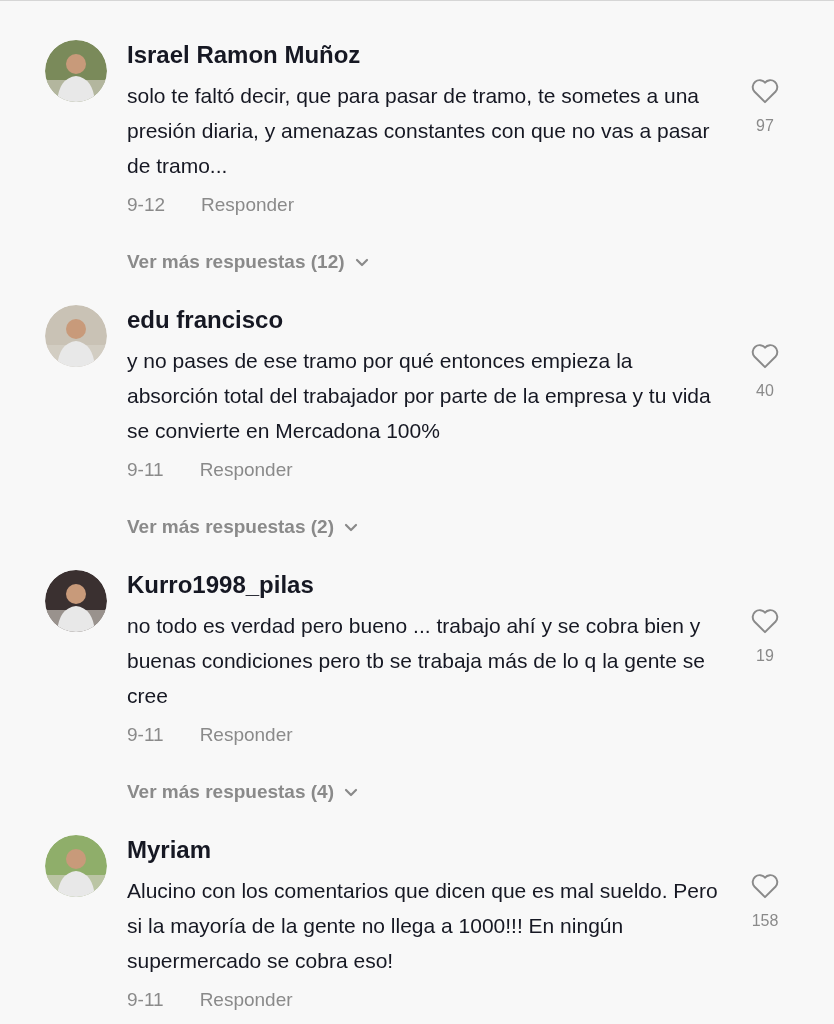 The width and height of the screenshot is (834, 1024). What do you see at coordinates (248, 262) in the screenshot?
I see `more-replies-button: Ver más respuestas (12)` at bounding box center [248, 262].